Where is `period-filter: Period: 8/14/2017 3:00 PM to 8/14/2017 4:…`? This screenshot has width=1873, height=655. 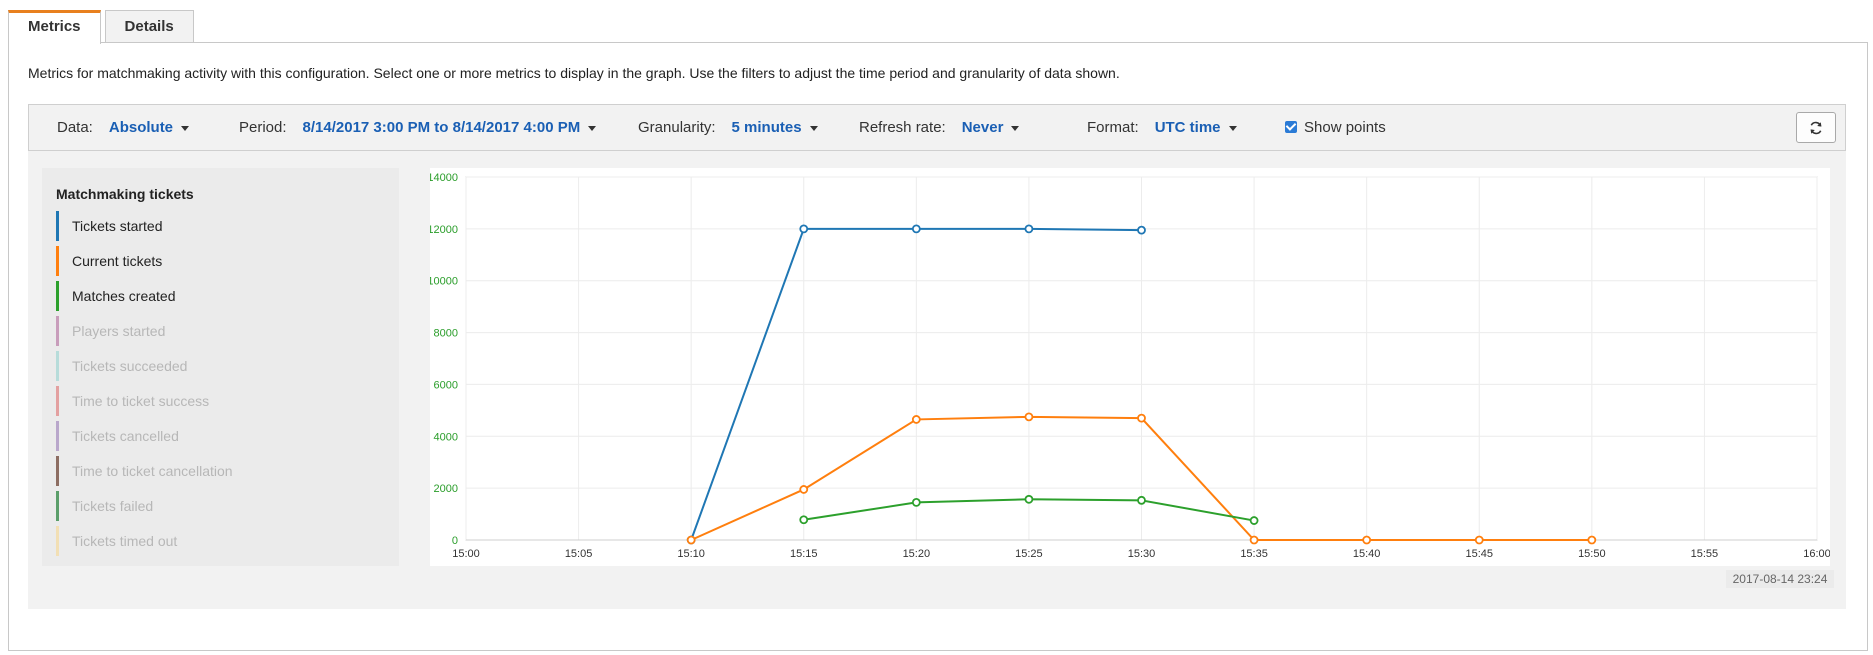
period-filter: Period: 8/14/2017 3:00 PM to 8/14/2017 4:… is located at coordinates (418, 127).